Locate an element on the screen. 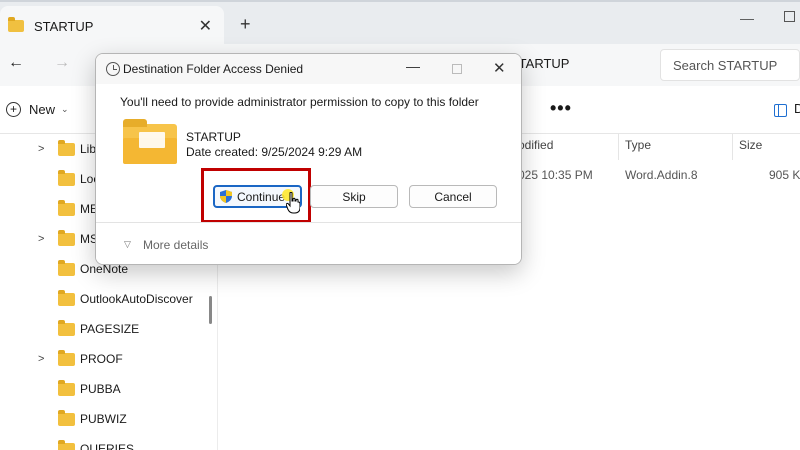  tab-startup: STARTUP ✕ is located at coordinates (112, 26).